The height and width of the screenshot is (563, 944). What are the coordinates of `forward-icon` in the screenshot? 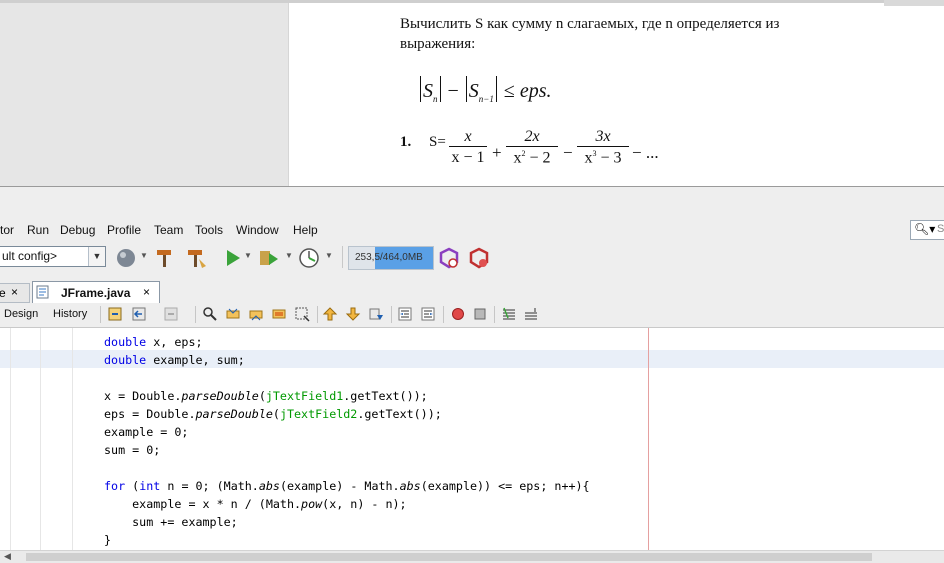 It's located at (171, 314).